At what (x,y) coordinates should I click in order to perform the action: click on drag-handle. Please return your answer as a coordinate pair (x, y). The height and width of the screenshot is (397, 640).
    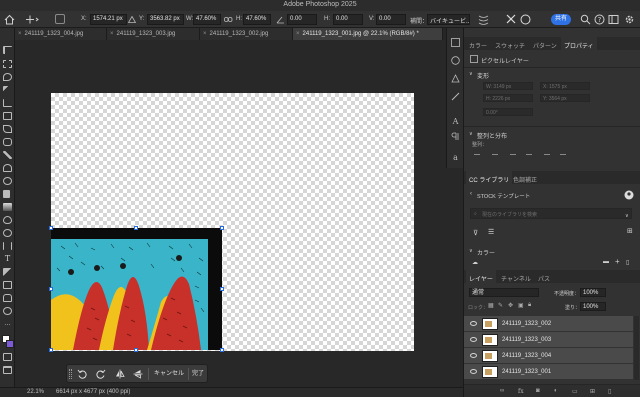
    Looking at the image, I should click on (70, 374).